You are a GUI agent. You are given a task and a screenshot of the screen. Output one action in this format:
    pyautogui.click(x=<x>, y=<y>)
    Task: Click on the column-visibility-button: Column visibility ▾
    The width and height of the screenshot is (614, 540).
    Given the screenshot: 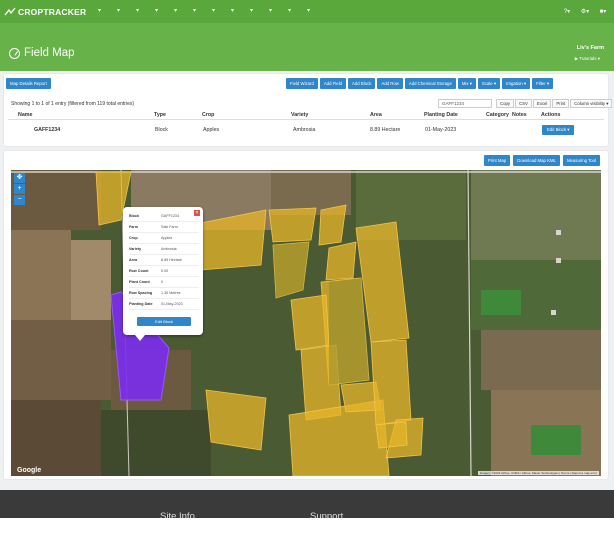 What is the action you would take?
    pyautogui.click(x=591, y=103)
    